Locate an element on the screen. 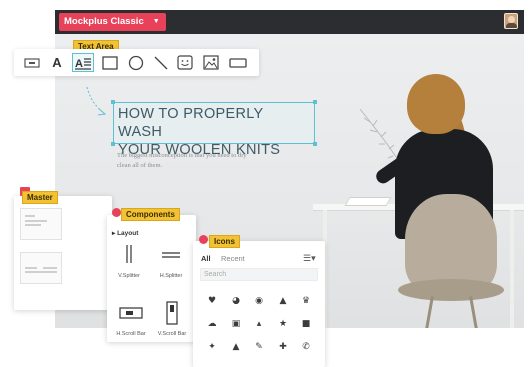 This screenshot has height=367, width=531. button-icon is located at coordinates (32, 62).